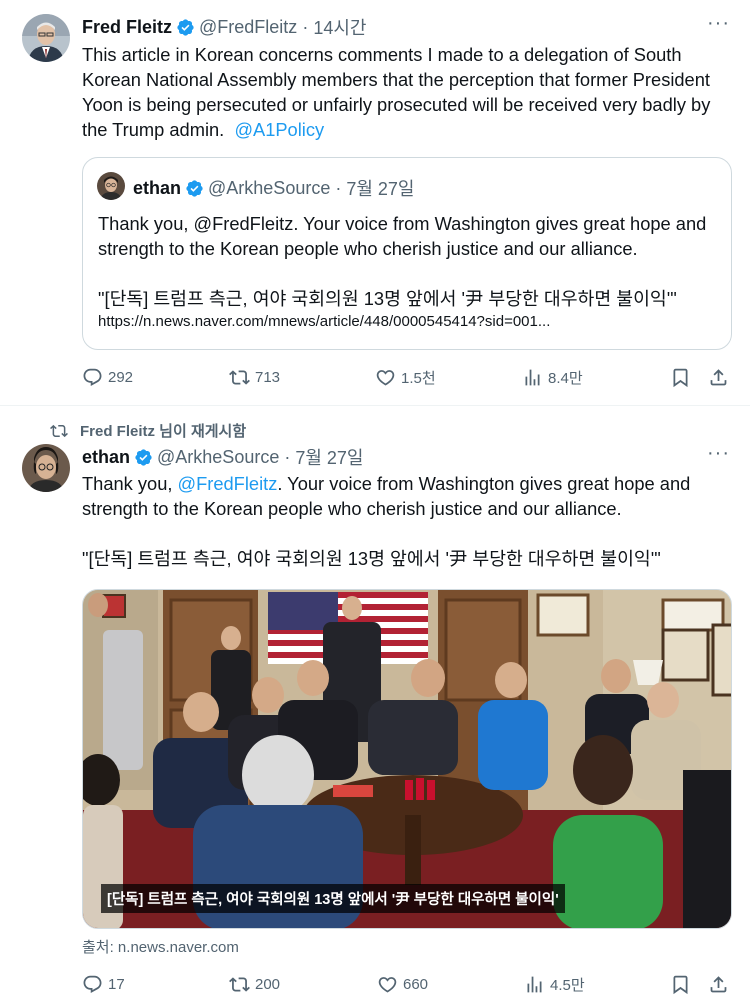 The width and height of the screenshot is (750, 1005). Describe the element at coordinates (402, 984) in the screenshot. I see `like-button: 660` at that location.